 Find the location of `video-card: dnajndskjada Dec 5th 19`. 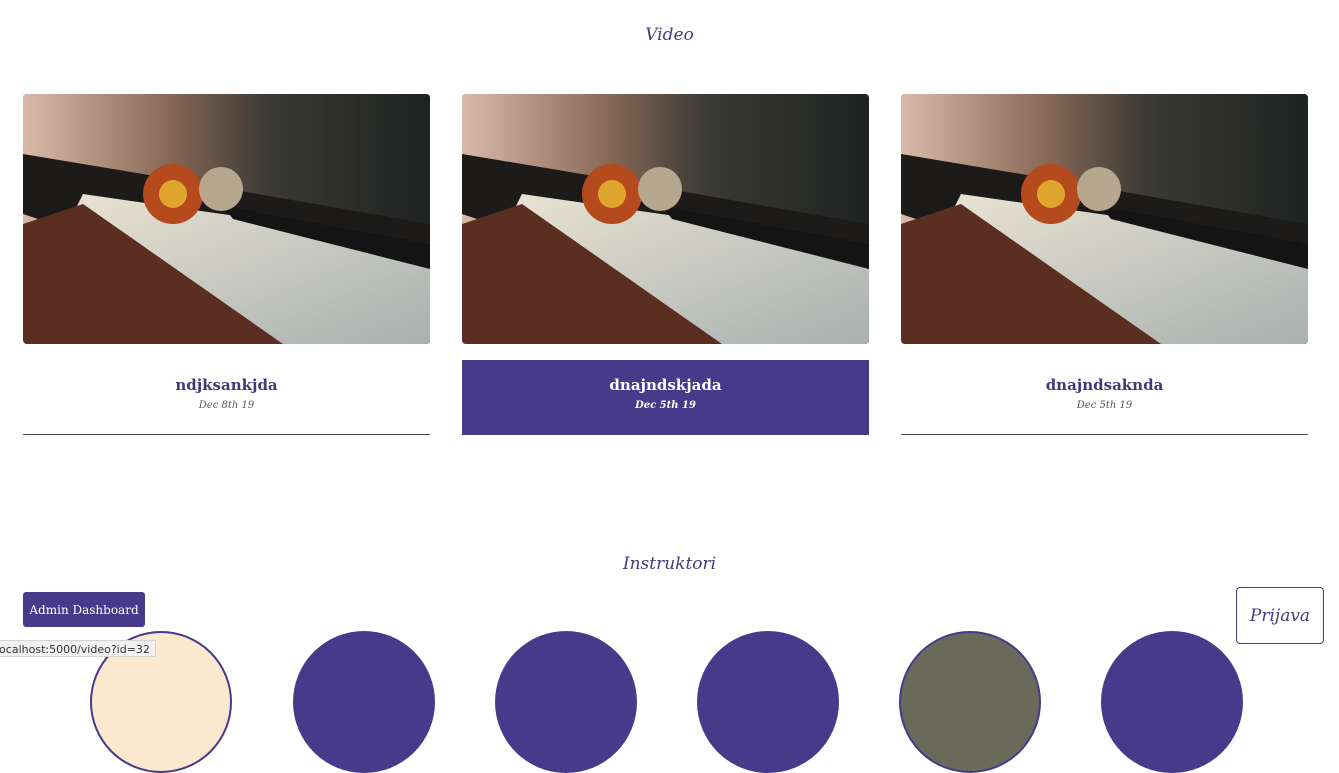

video-card: dnajndskjada Dec 5th 19 is located at coordinates (665, 264).